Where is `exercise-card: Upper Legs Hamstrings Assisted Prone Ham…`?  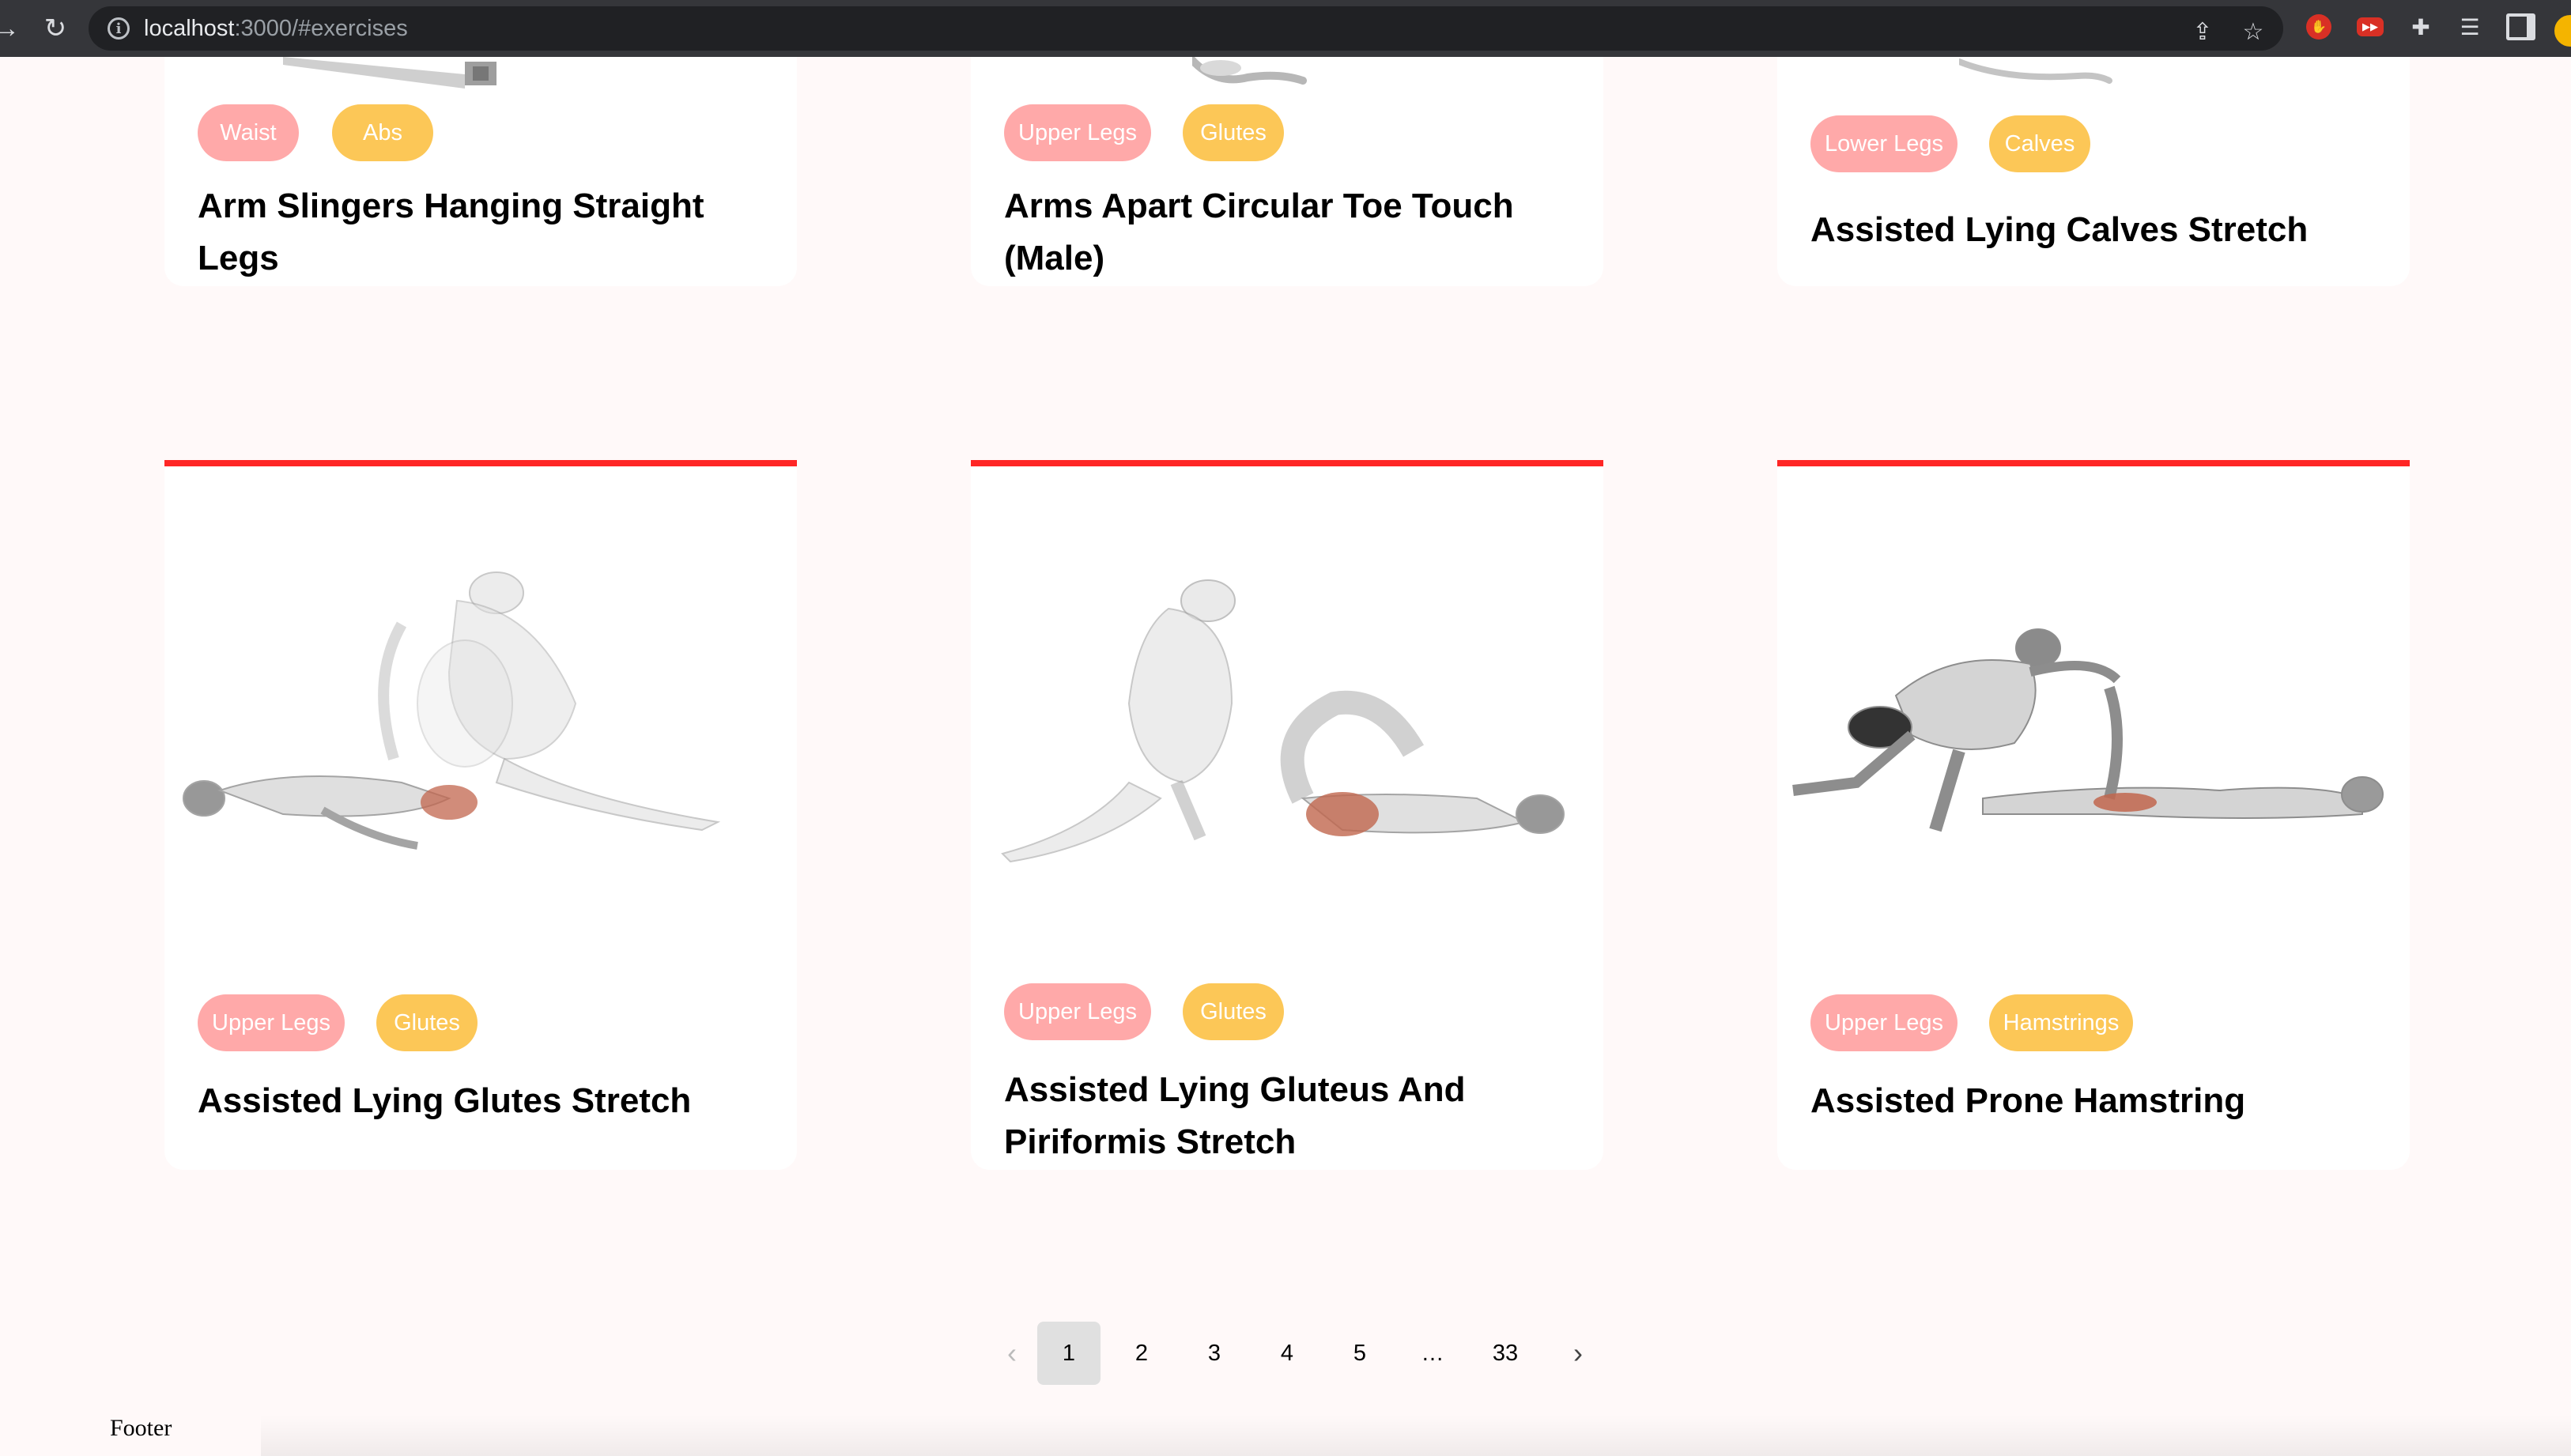
exercise-card: Upper Legs Hamstrings Assisted Prone Ham… is located at coordinates (2093, 815).